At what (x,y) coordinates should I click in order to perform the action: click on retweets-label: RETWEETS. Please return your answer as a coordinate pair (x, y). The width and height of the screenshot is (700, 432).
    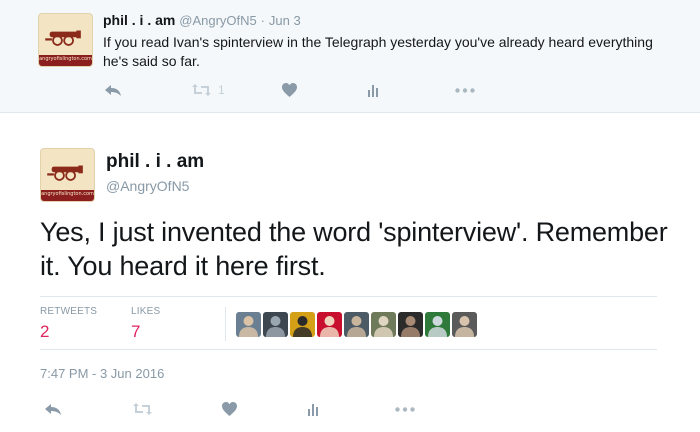
    Looking at the image, I should click on (69, 311).